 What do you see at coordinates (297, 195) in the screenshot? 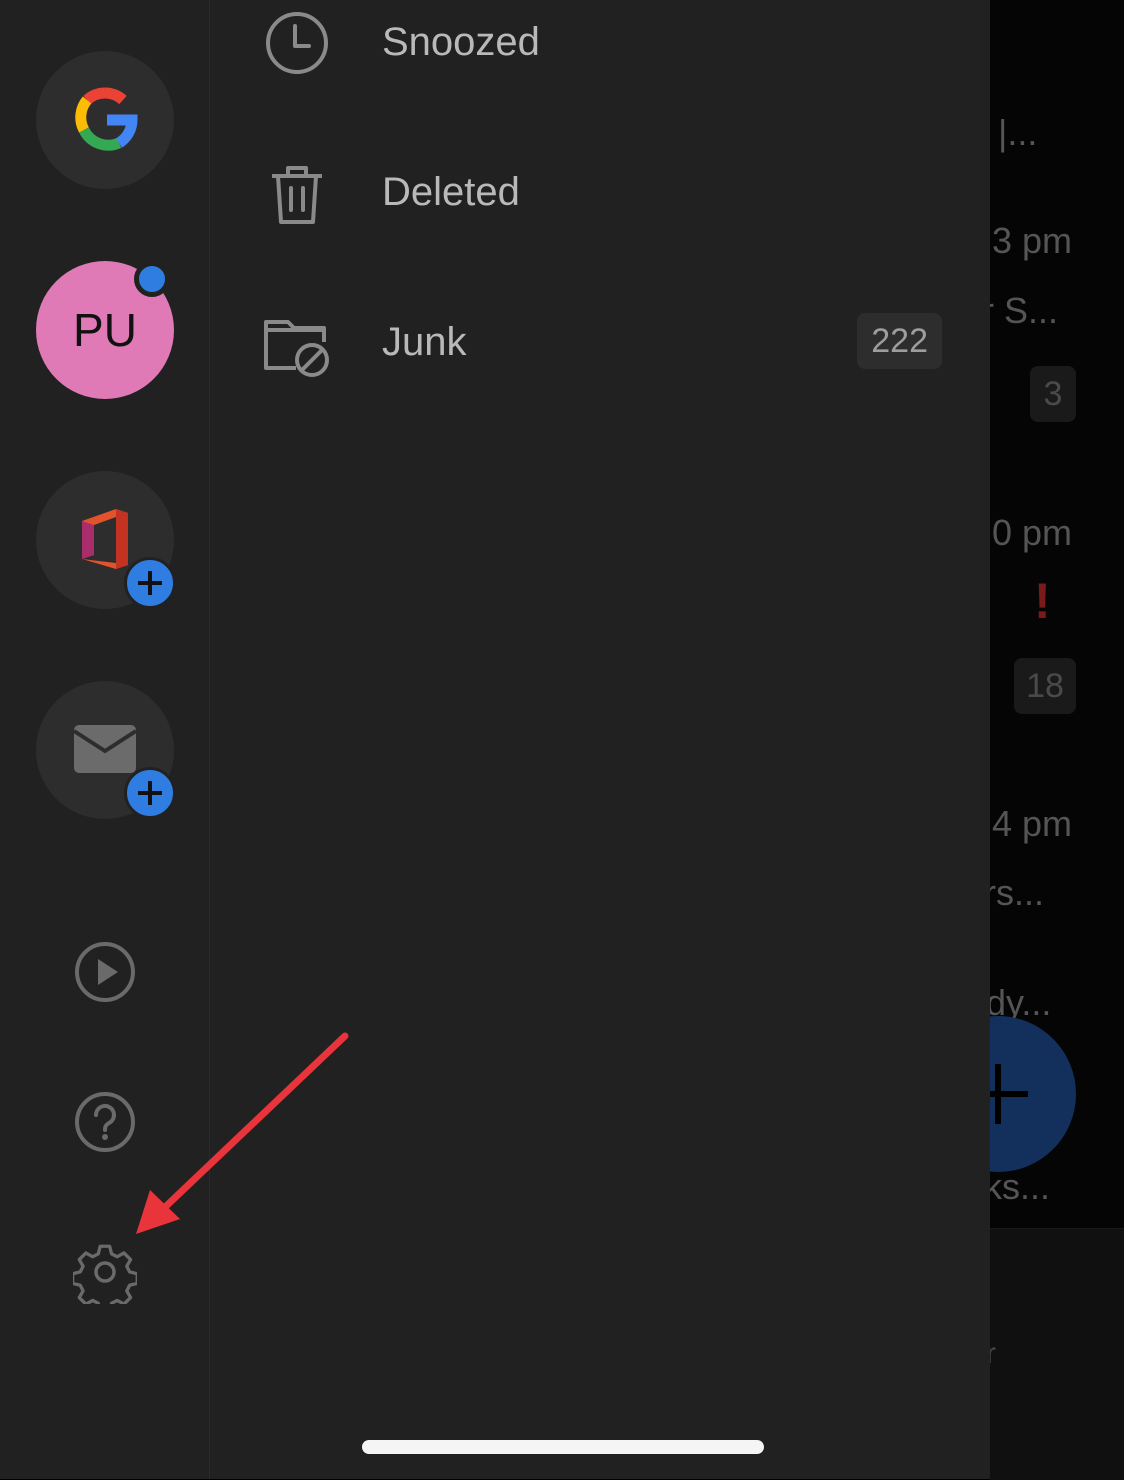
I see `trash-icon` at bounding box center [297, 195].